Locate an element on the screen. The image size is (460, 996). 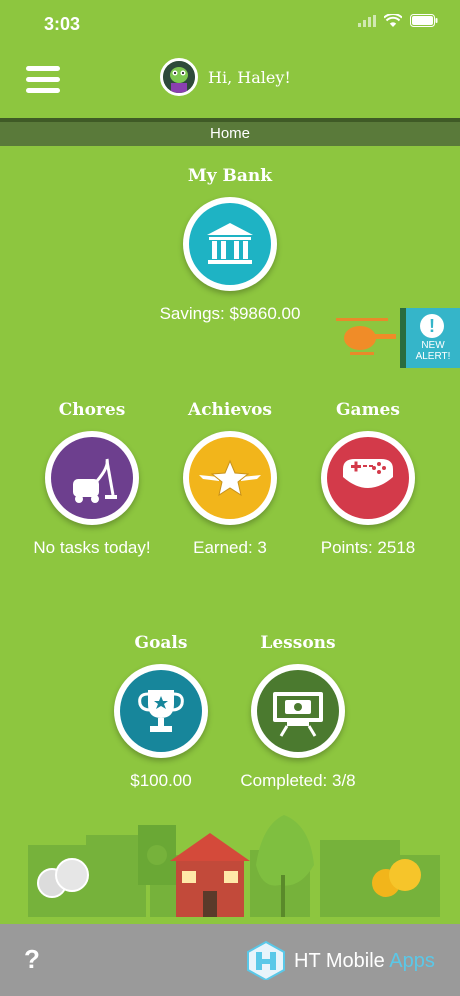
bank-button is located at coordinates (230, 244).